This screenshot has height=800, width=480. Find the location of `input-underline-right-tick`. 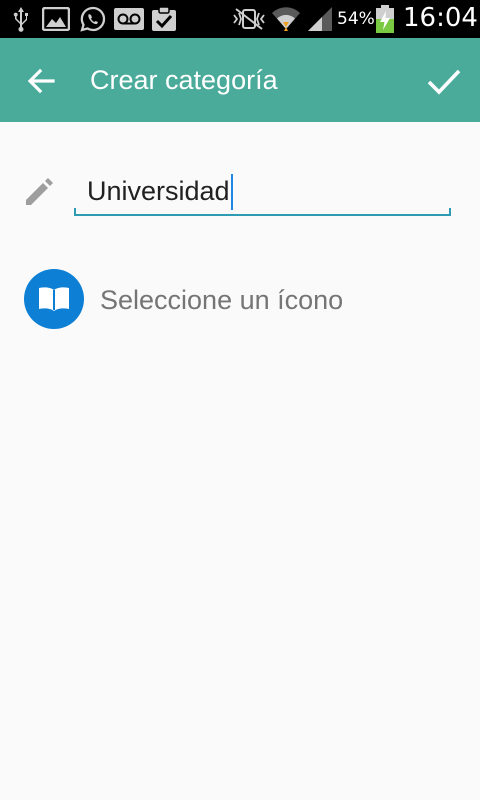

input-underline-right-tick is located at coordinates (450, 212).